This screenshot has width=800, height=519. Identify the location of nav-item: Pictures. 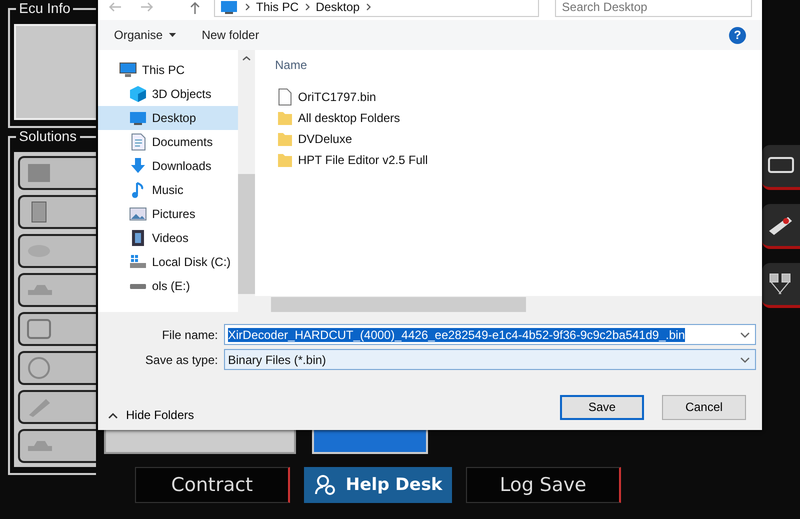
(168, 214).